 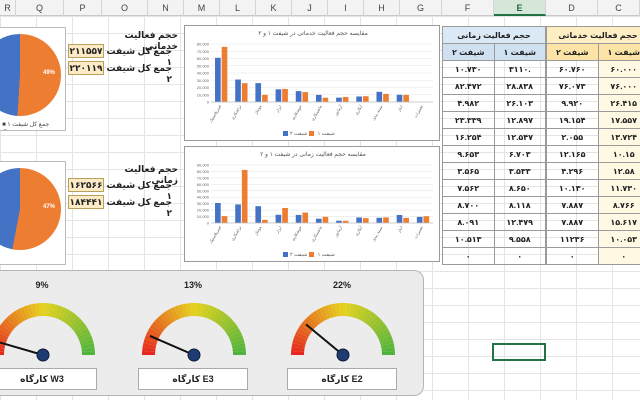 I want to click on service-table-cell: ۸.۷۶۶, so click(x=618, y=205).